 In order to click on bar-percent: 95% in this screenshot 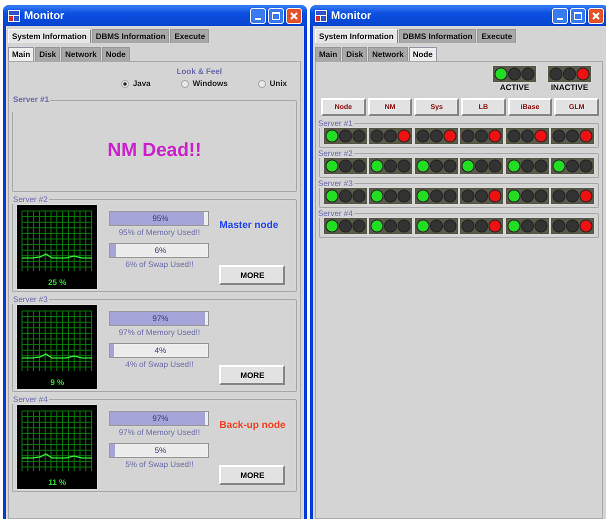, I will do `click(160, 218)`.